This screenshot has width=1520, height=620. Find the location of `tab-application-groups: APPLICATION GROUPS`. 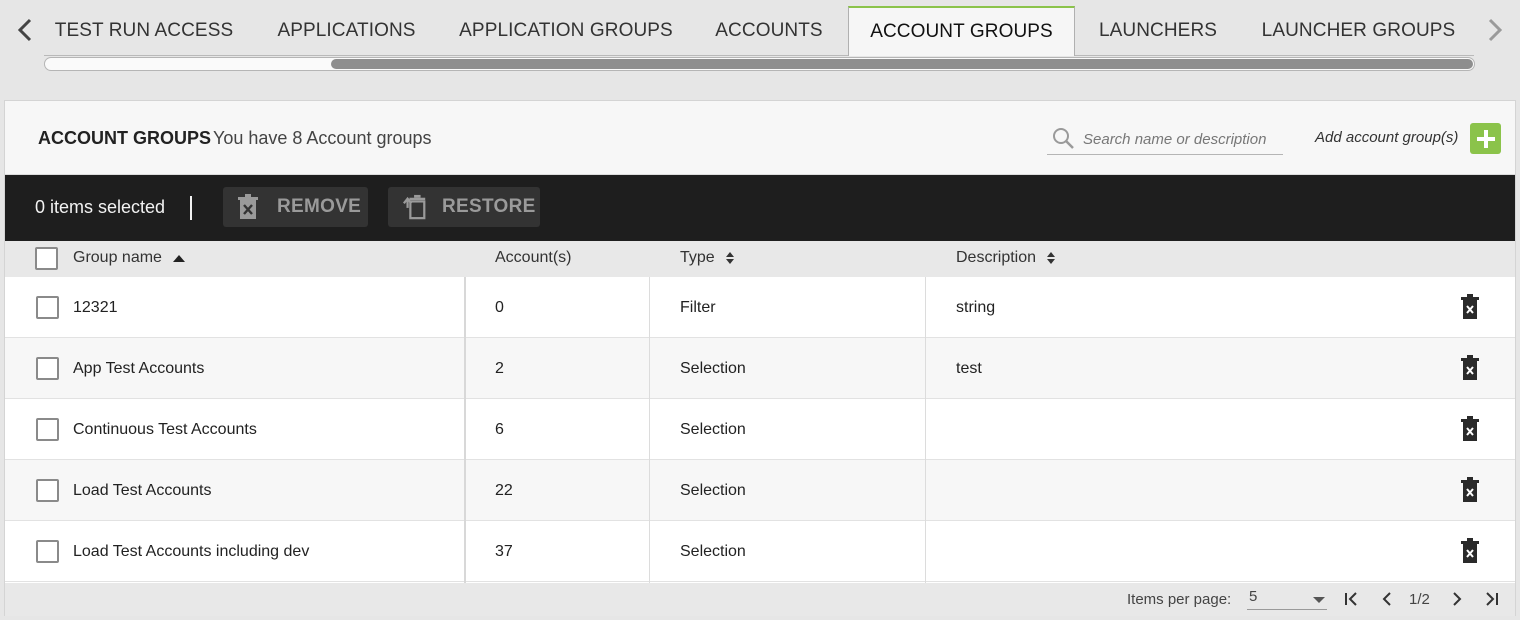

tab-application-groups: APPLICATION GROUPS is located at coordinates (566, 30).